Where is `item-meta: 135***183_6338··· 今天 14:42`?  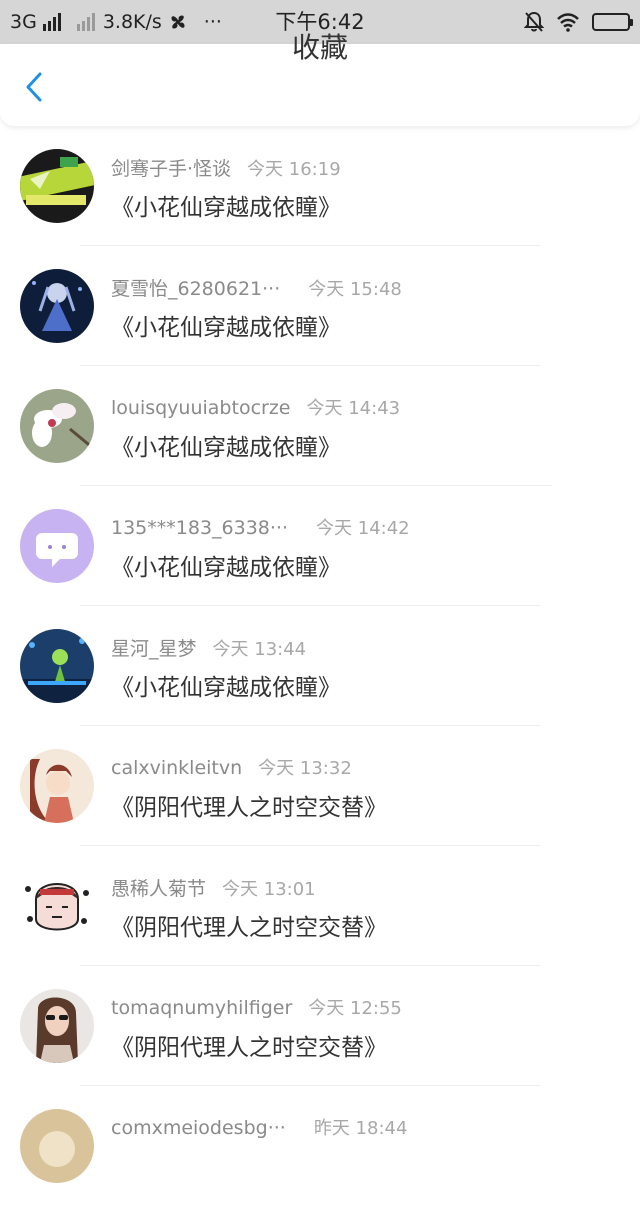 item-meta: 135***183_6338··· 今天 14:42 is located at coordinates (260, 527).